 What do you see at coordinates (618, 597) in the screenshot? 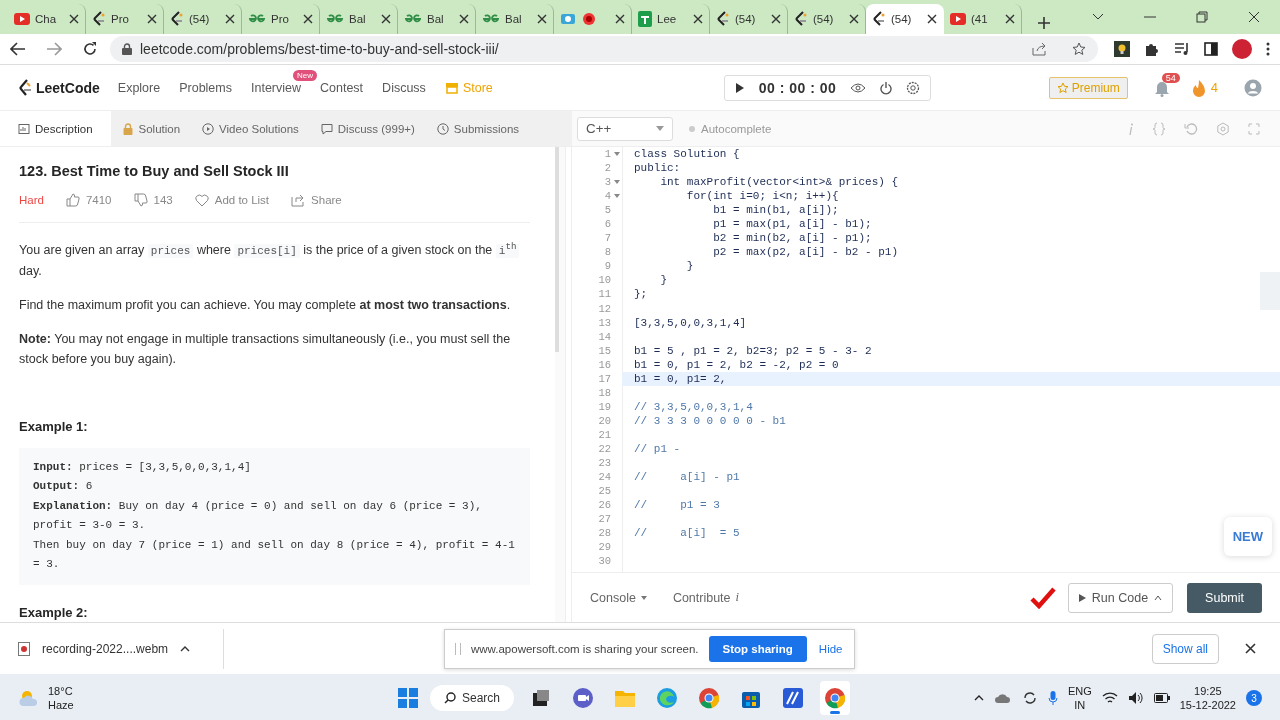
I see `console-button: Console` at bounding box center [618, 597].